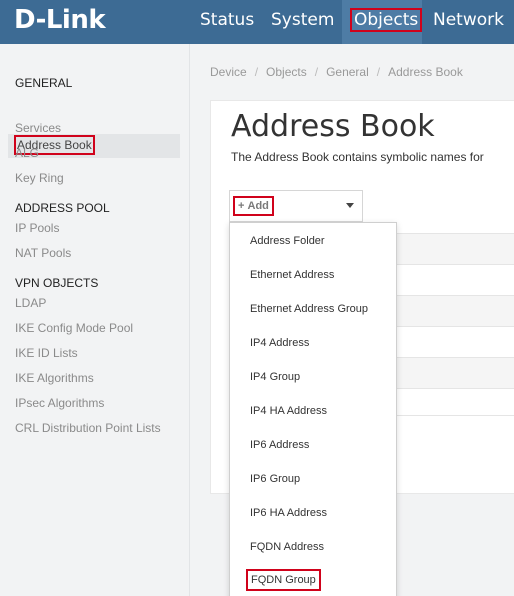  What do you see at coordinates (275, 377) in the screenshot?
I see `menu-item-ip4-group: IP4 Group` at bounding box center [275, 377].